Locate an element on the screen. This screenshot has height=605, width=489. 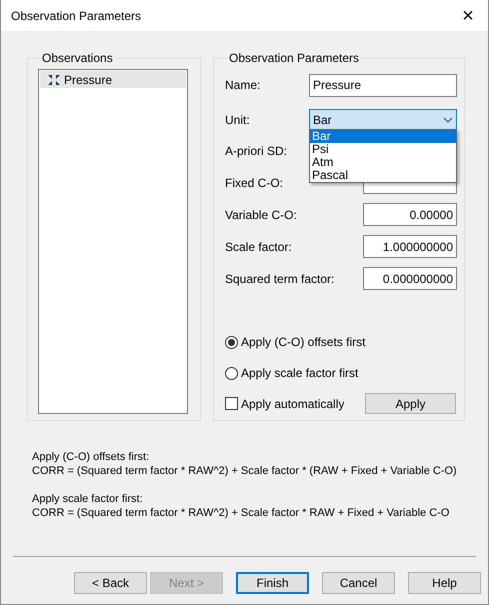
list-item: Pressure is located at coordinates (113, 79).